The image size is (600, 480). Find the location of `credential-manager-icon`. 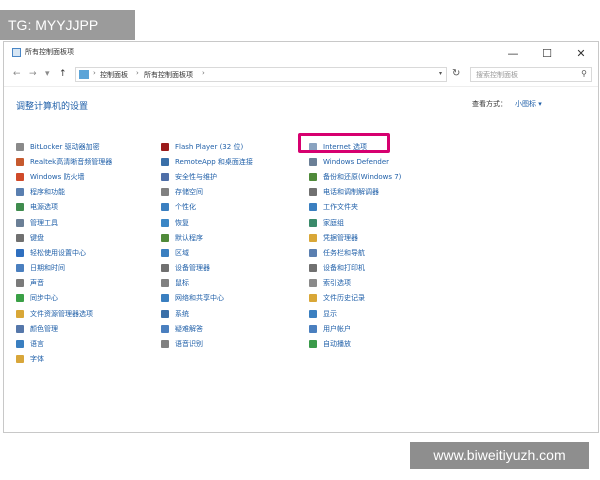

credential-manager-icon is located at coordinates (313, 237).